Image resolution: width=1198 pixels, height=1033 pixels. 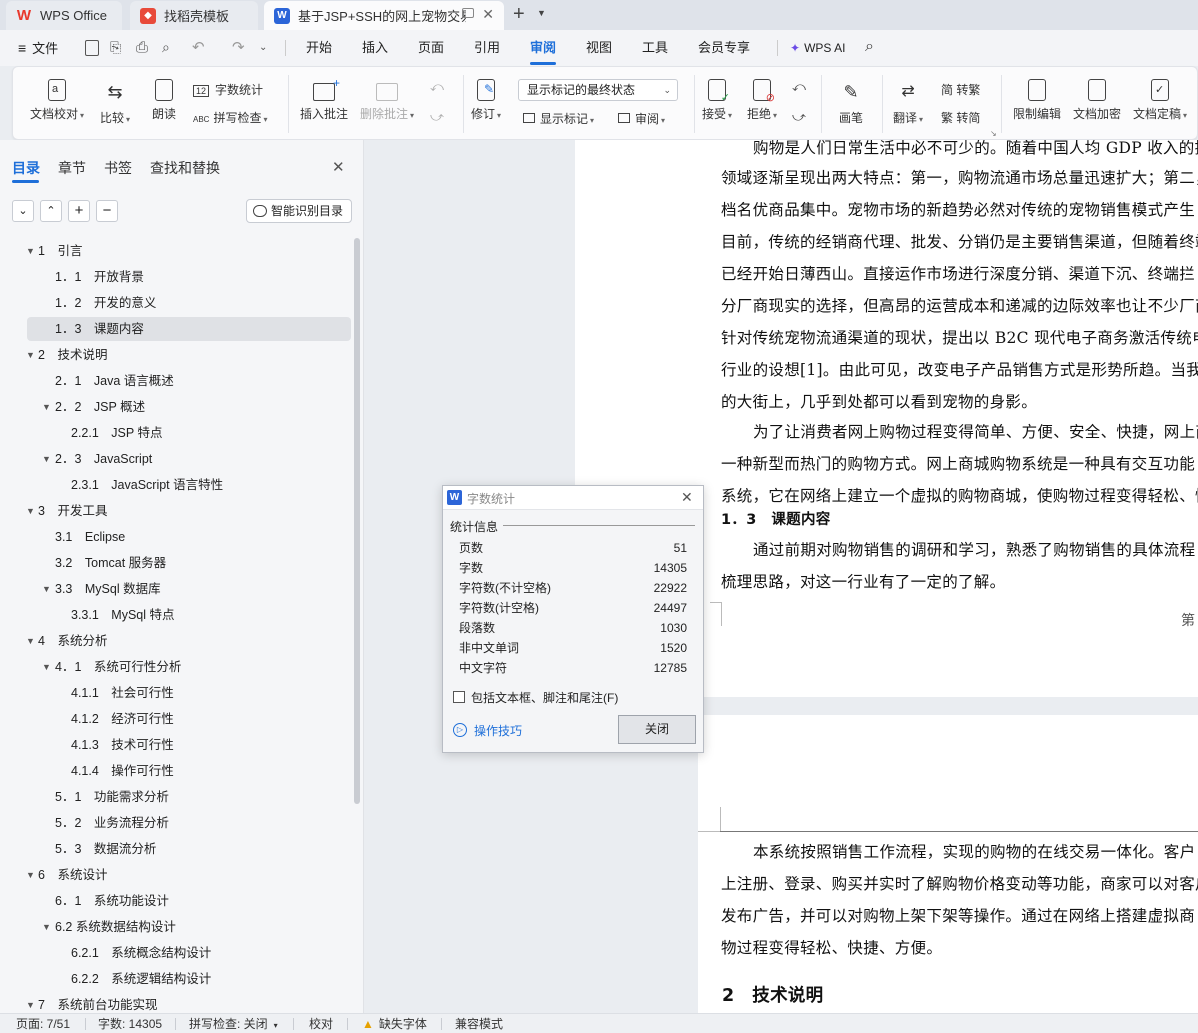 I want to click on toc-item: 3 开发工具, so click(x=72, y=511).